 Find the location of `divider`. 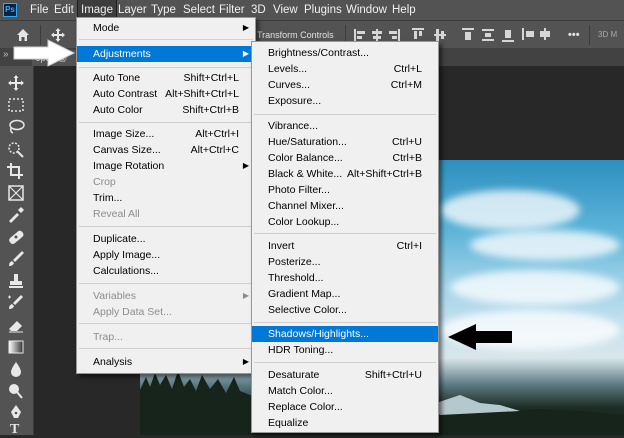

divider is located at coordinates (589, 35).